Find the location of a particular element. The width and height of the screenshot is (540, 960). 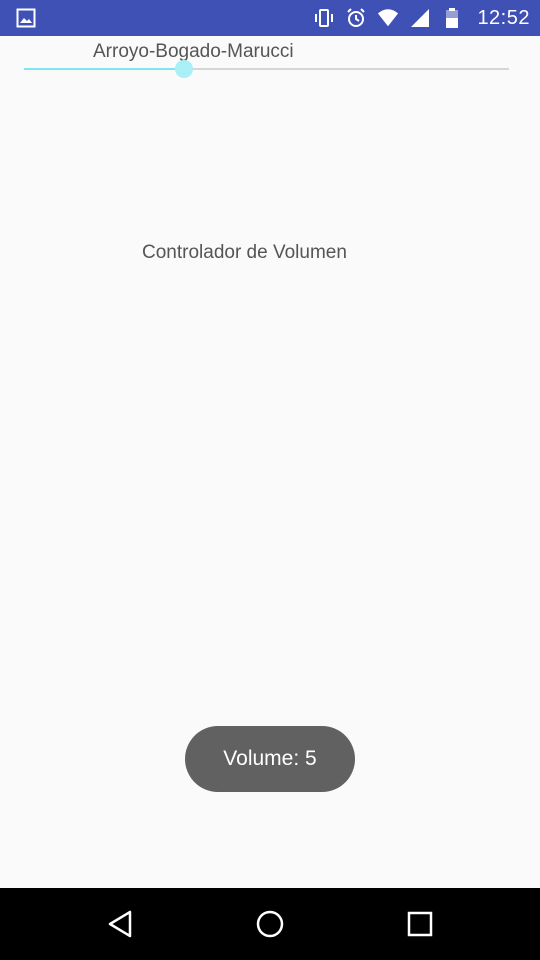

vibrate-icon is located at coordinates (324, 18).